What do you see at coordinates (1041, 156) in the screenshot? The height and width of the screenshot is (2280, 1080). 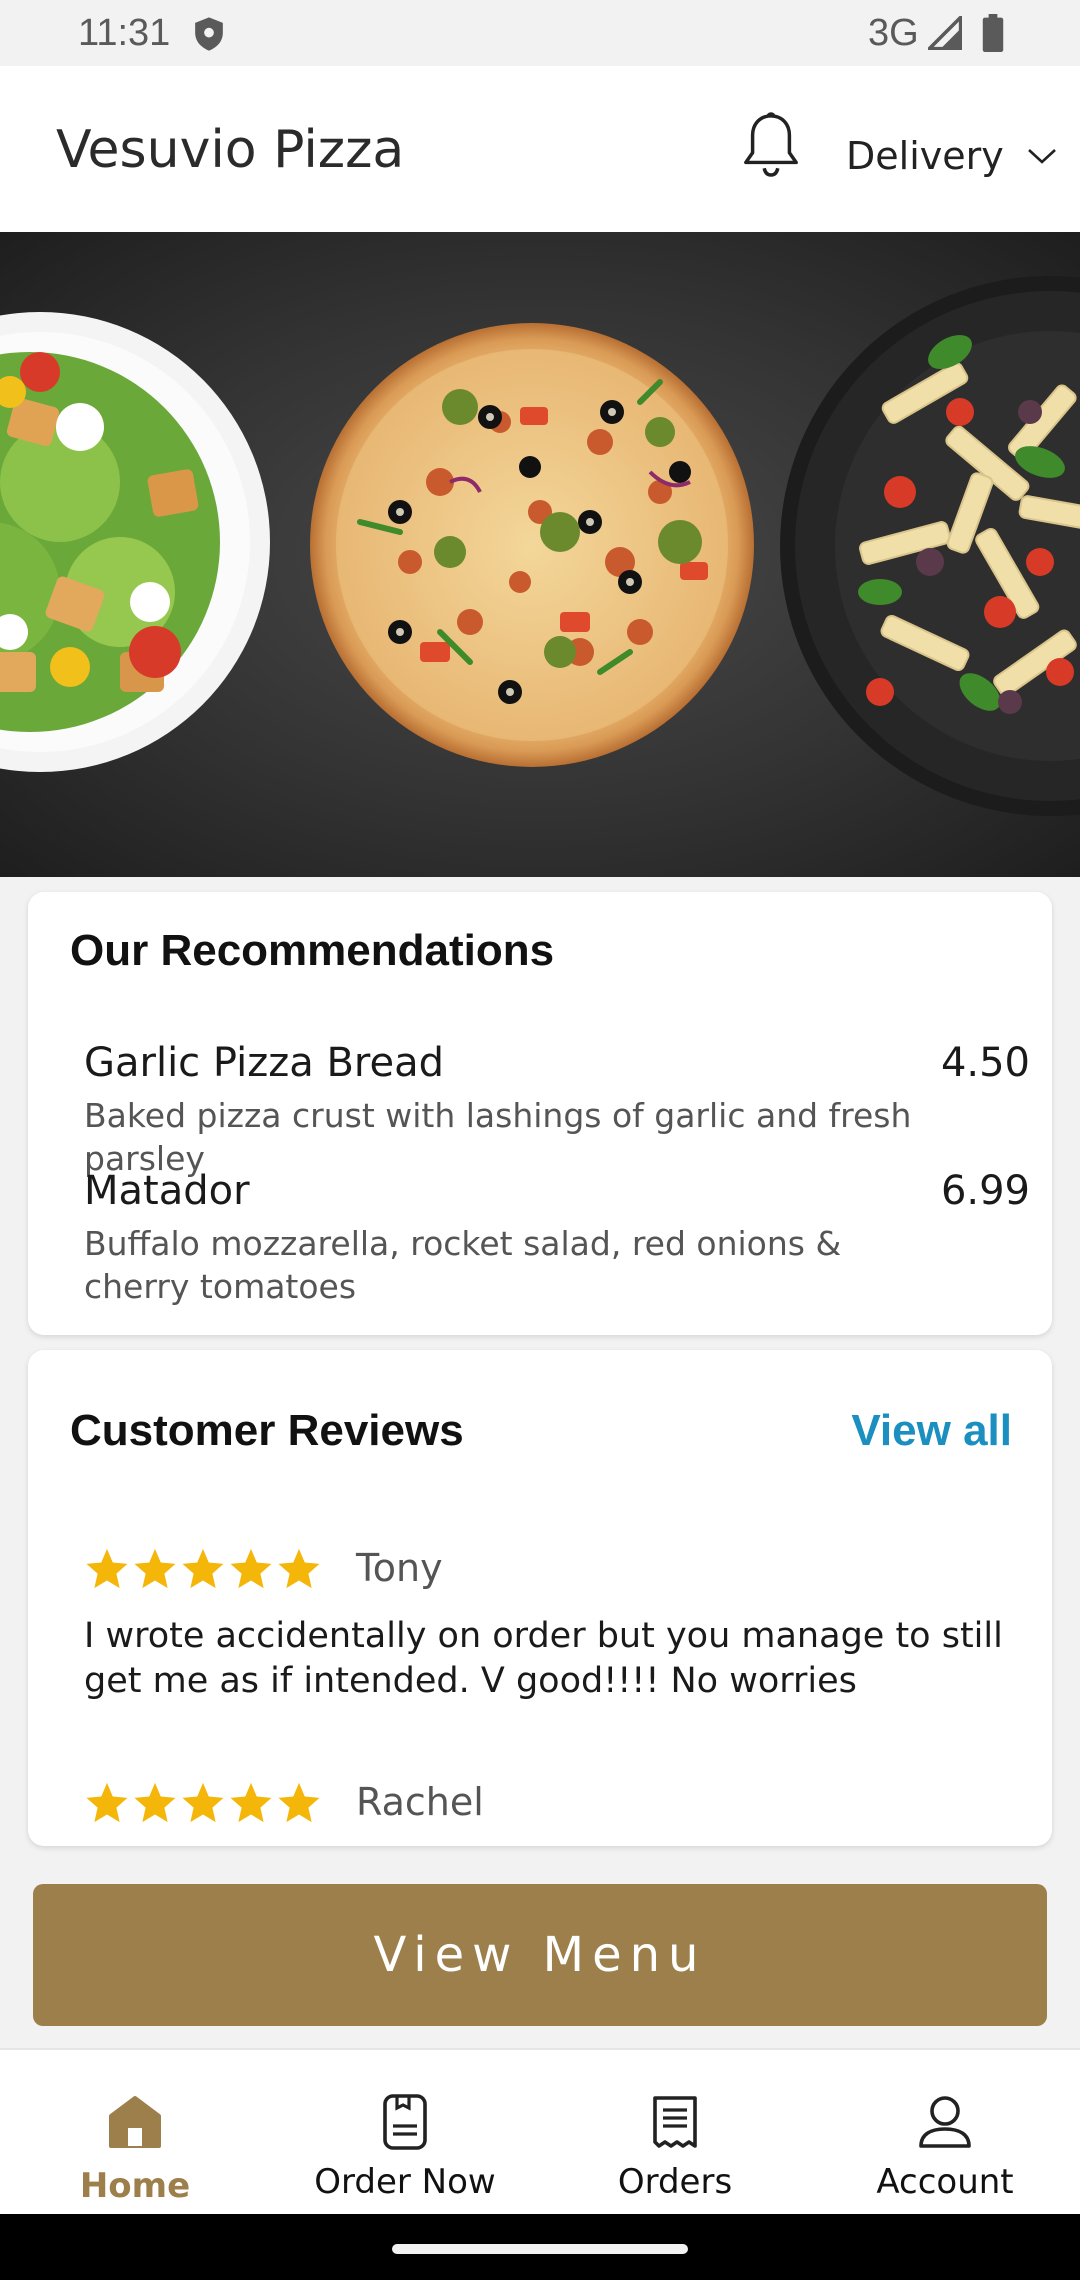 I see `chevron-down-icon` at bounding box center [1041, 156].